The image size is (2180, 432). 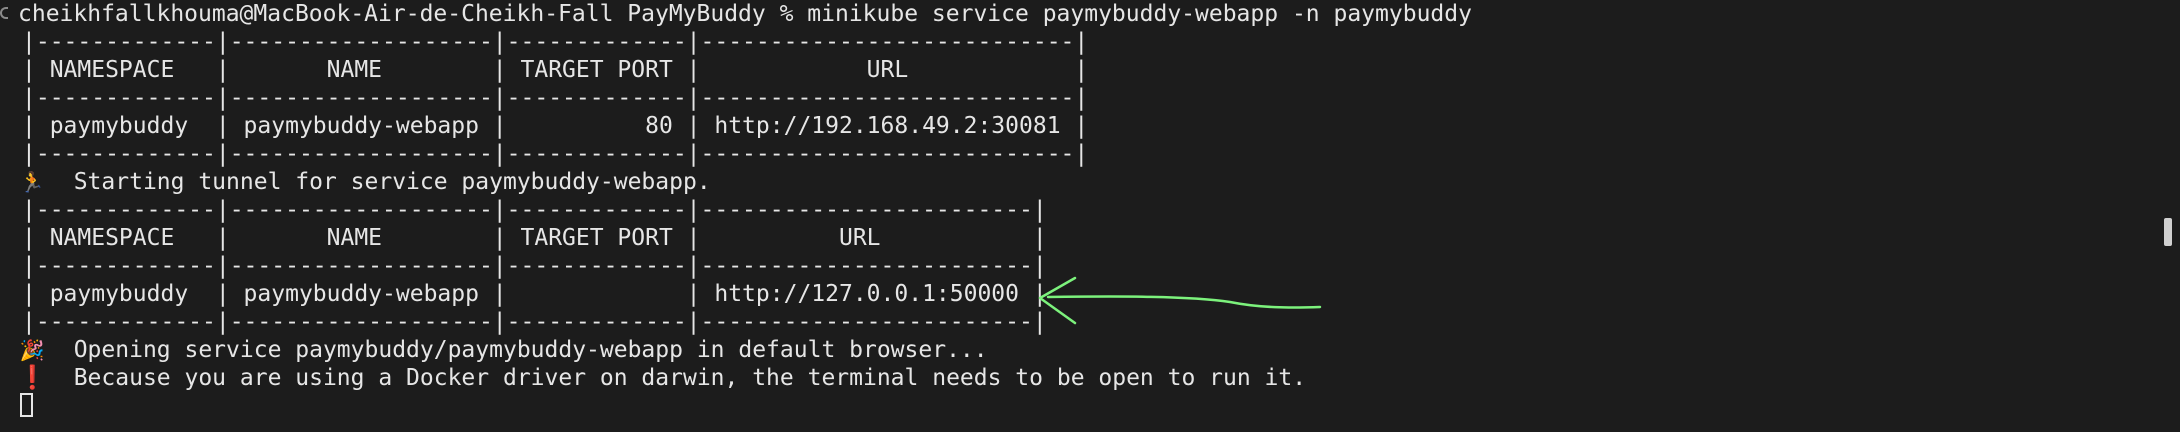 What do you see at coordinates (534, 238) in the screenshot?
I see `table2-row: | NAMESPACE | NAME | TARGET PORT | URL |` at bounding box center [534, 238].